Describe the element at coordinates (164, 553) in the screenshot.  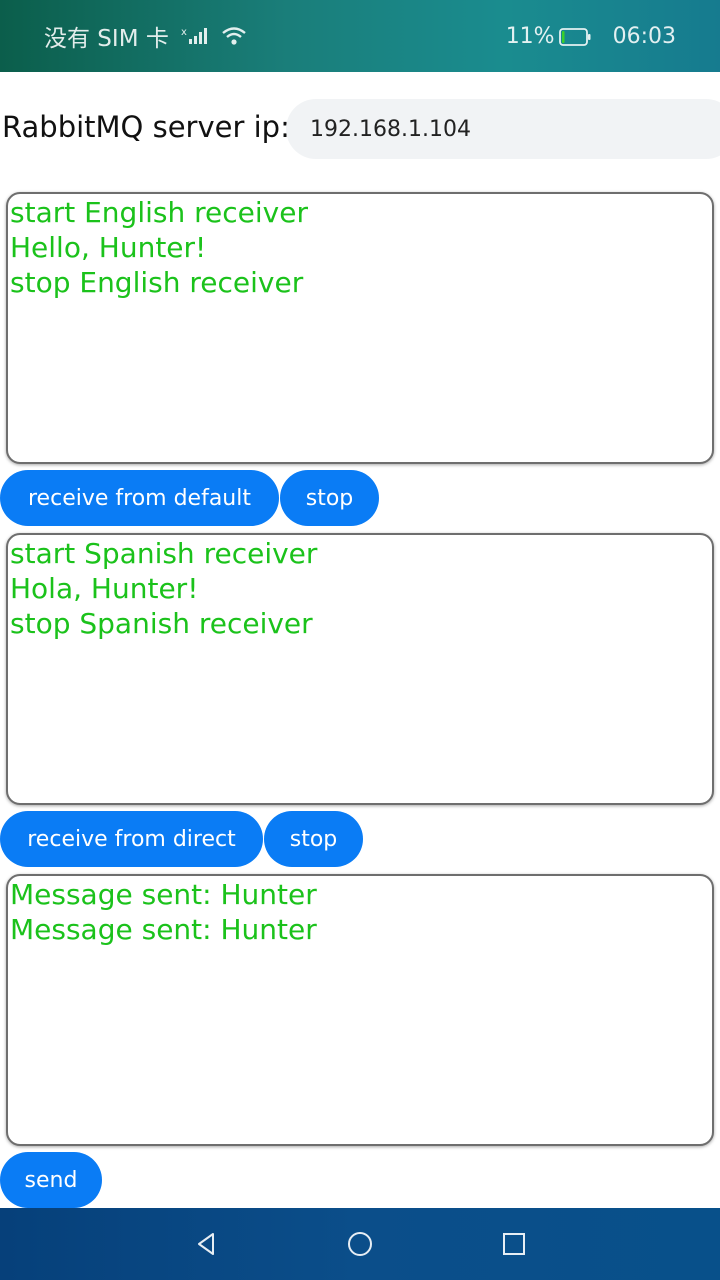
I see `log-line: start Spanish receiver` at that location.